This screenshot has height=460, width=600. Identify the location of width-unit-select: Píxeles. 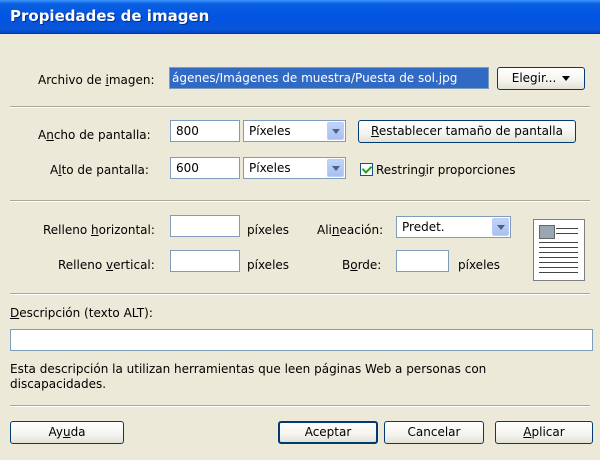
(294, 131).